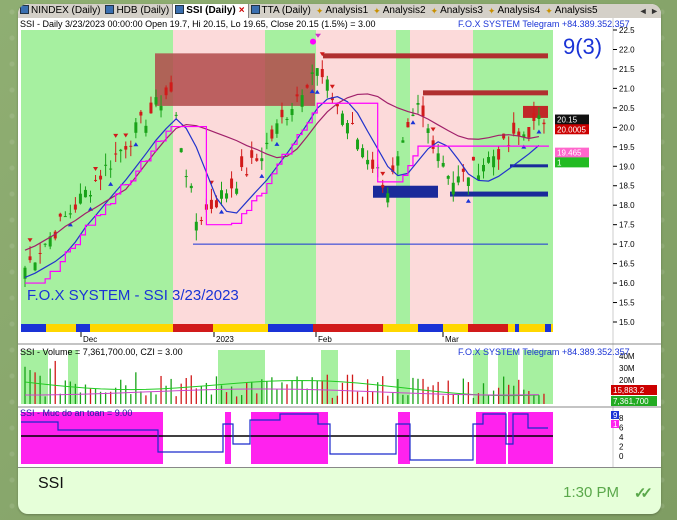 The width and height of the screenshot is (677, 520). Describe the element at coordinates (133, 295) in the screenshot. I see `chart-watermark: F.O.X SYSTEM - SSI 3/23/2023` at that location.